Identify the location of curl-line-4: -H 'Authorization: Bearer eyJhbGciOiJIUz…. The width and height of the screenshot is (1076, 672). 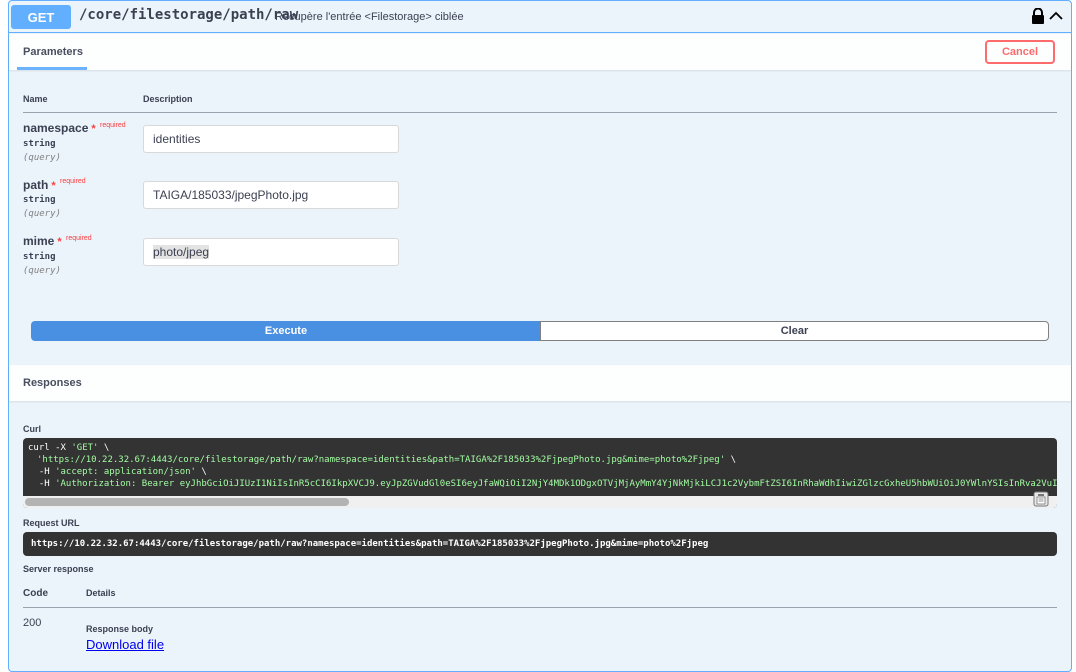
(542, 484).